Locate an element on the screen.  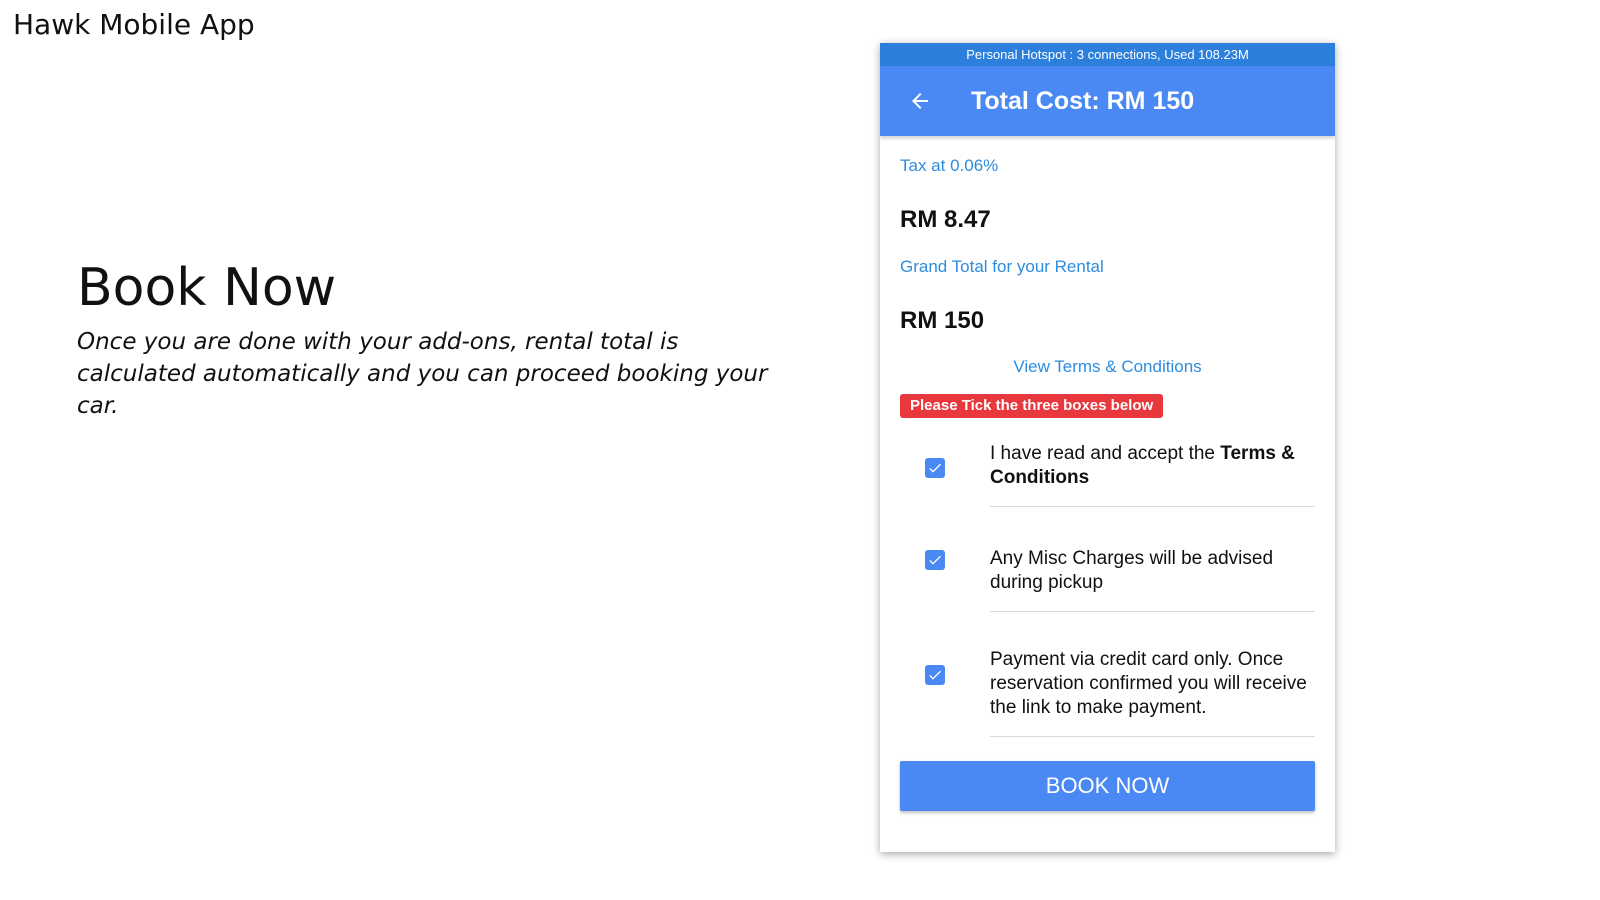
app-bar: Total Cost: RM 150 is located at coordinates (1107, 101).